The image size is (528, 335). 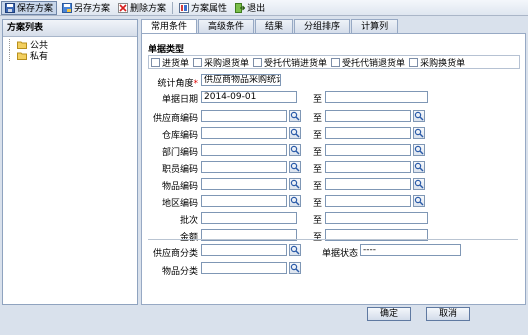 I want to click on ok-button: 确定, so click(x=389, y=314).